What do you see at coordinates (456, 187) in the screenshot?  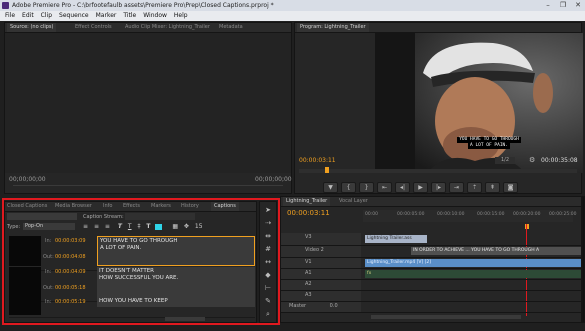 I see `go-to-out-button: ⇥` at bounding box center [456, 187].